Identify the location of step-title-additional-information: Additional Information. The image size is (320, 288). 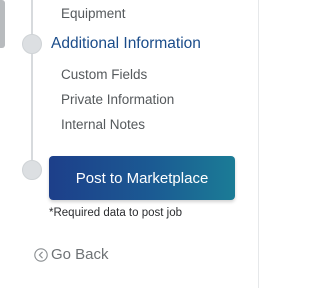
(126, 44).